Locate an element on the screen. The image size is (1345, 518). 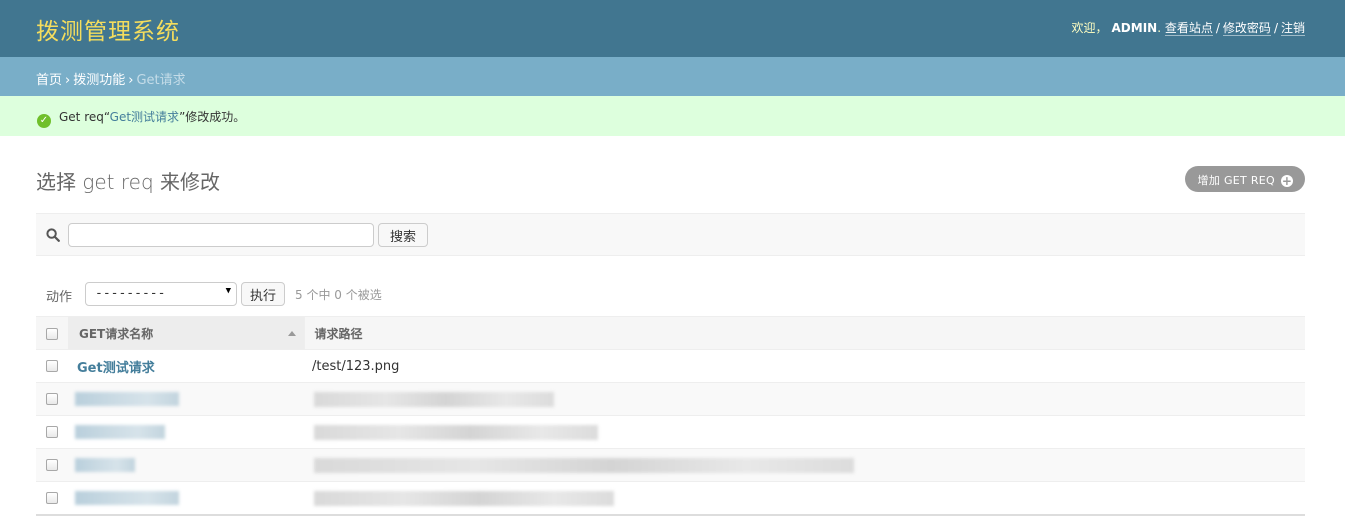
breadcrumb-home: 首页 is located at coordinates (49, 80).